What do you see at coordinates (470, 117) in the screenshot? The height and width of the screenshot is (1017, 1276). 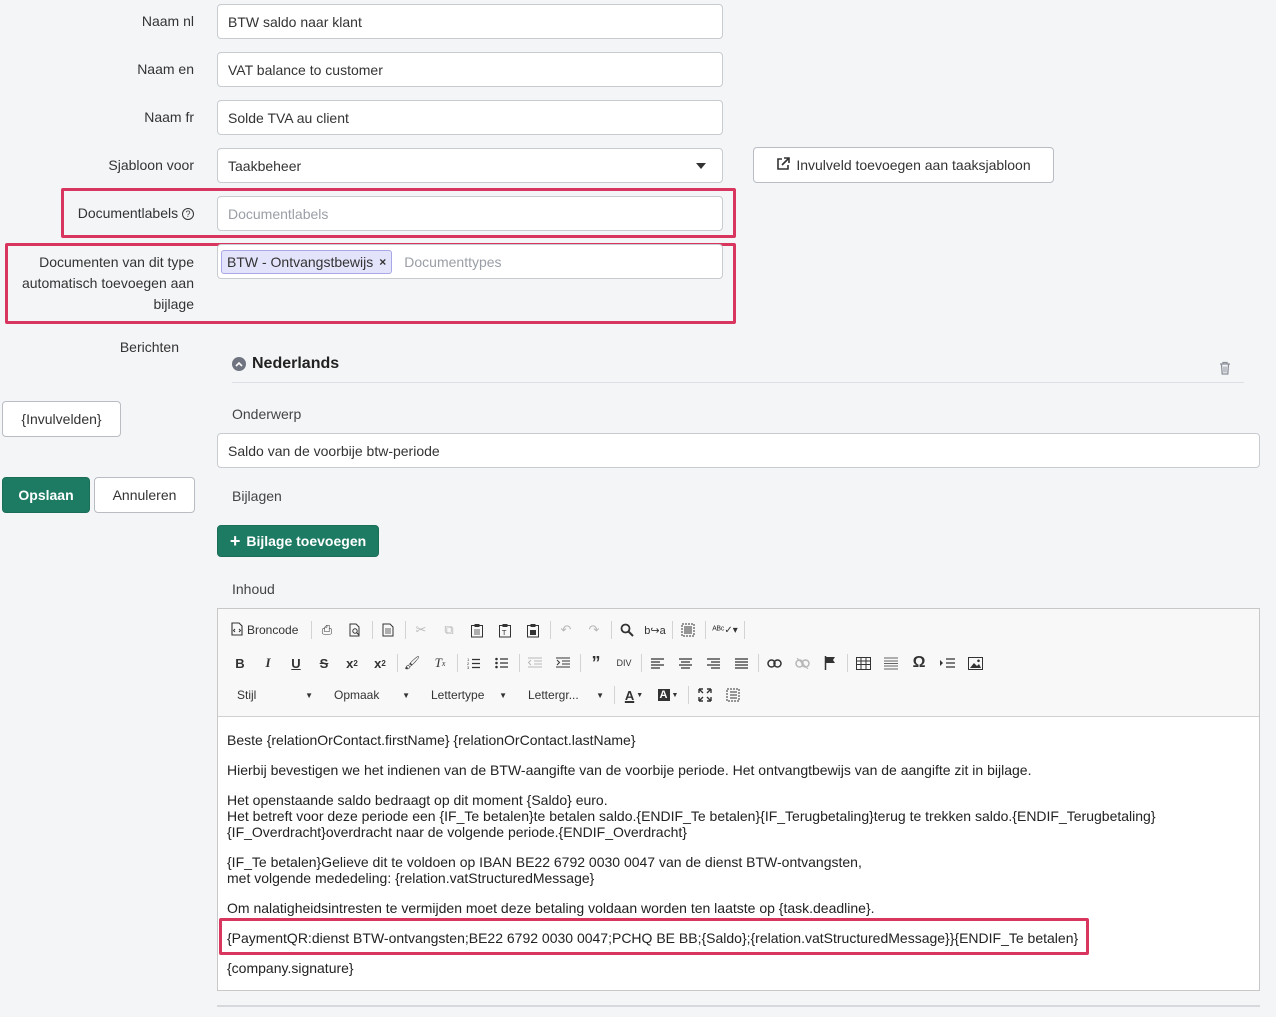 I see `naam-fr-input: Solde TVA au client` at bounding box center [470, 117].